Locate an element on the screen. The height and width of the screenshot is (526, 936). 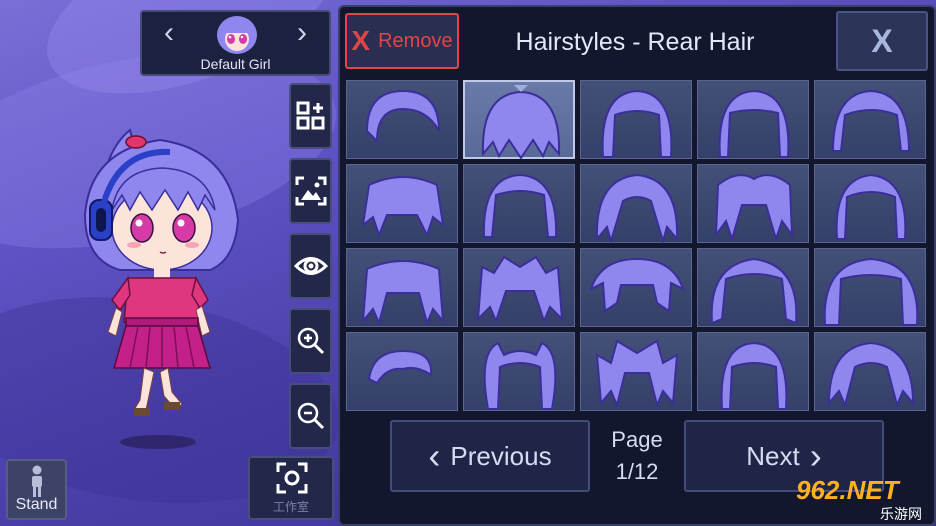
stand-label: Stand is located at coordinates (36, 504).